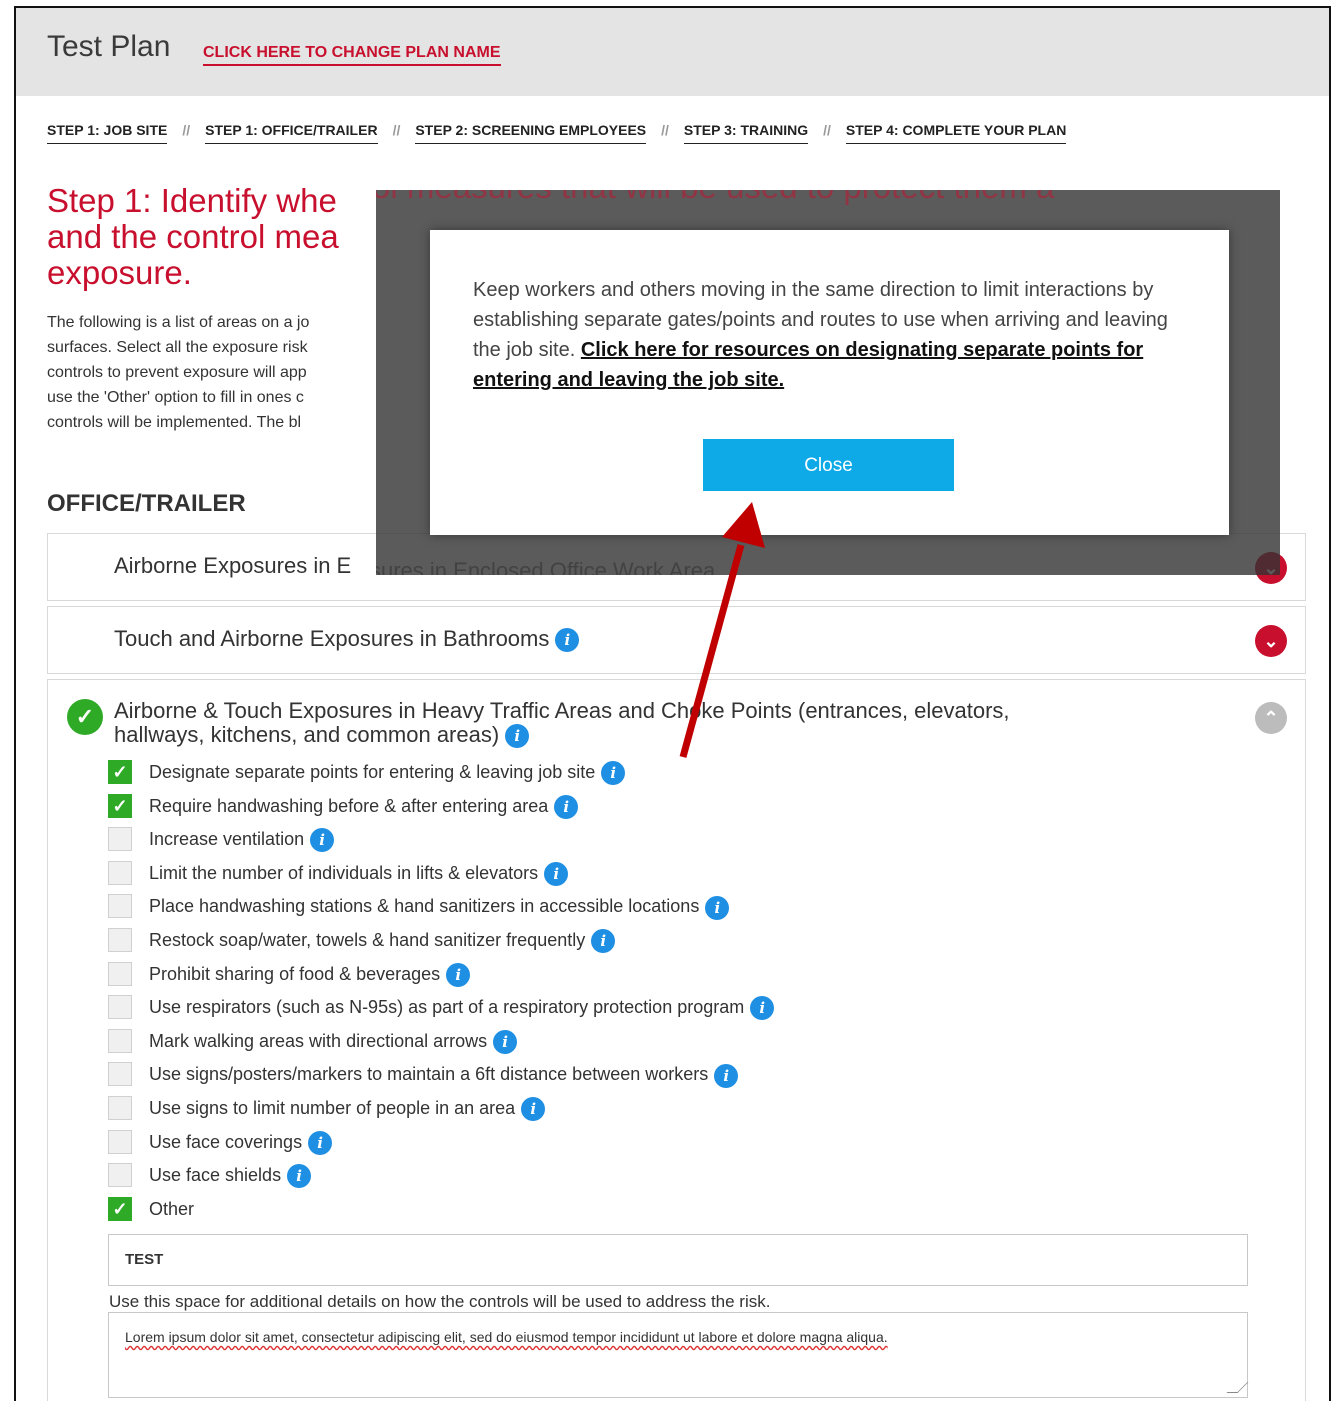 This screenshot has width=1332, height=1401. I want to click on annotation-arrow-icon, so click(722, 630).